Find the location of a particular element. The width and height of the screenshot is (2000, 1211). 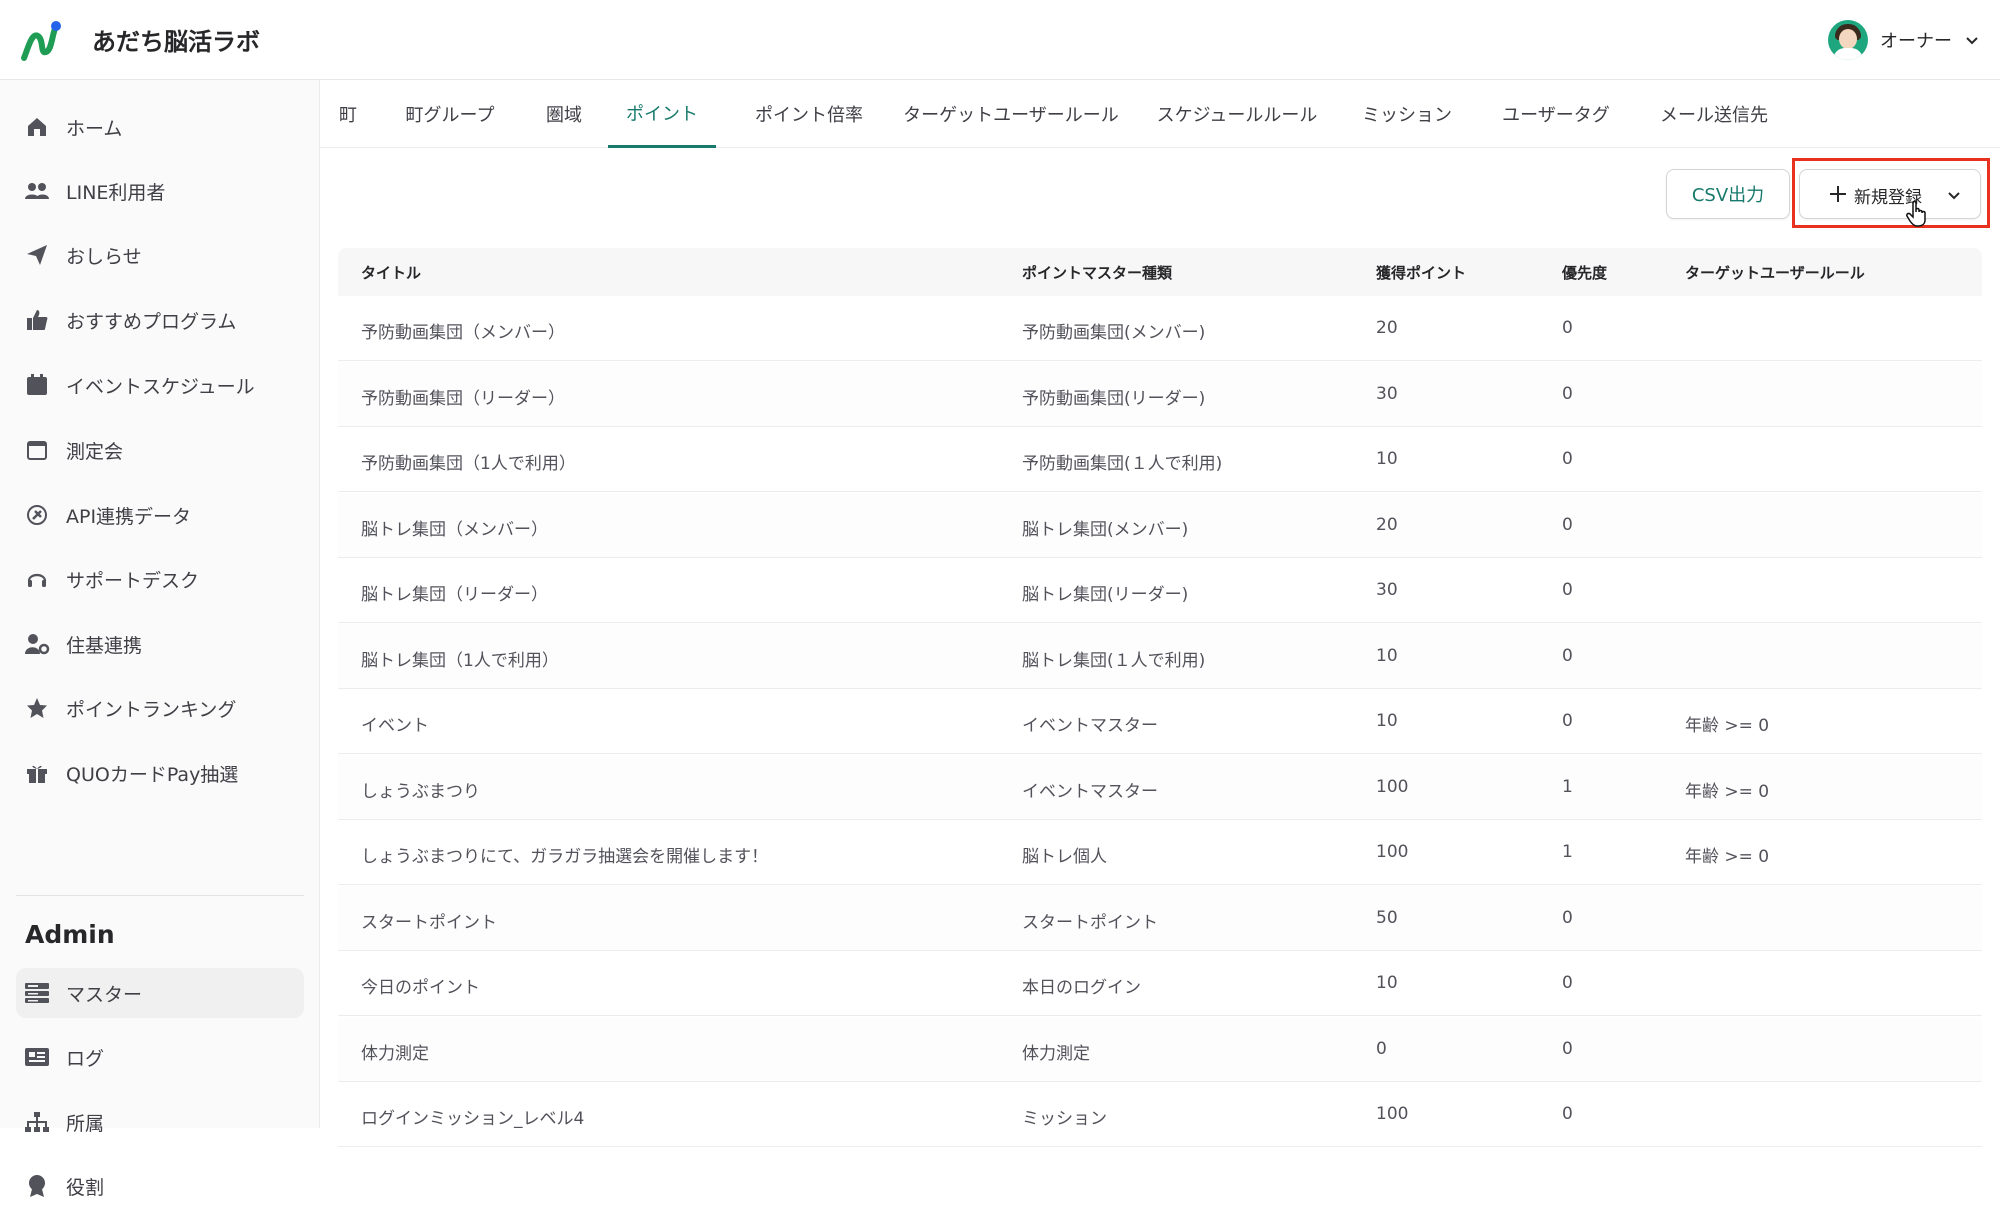

tab-area: 圏域 is located at coordinates (564, 114).